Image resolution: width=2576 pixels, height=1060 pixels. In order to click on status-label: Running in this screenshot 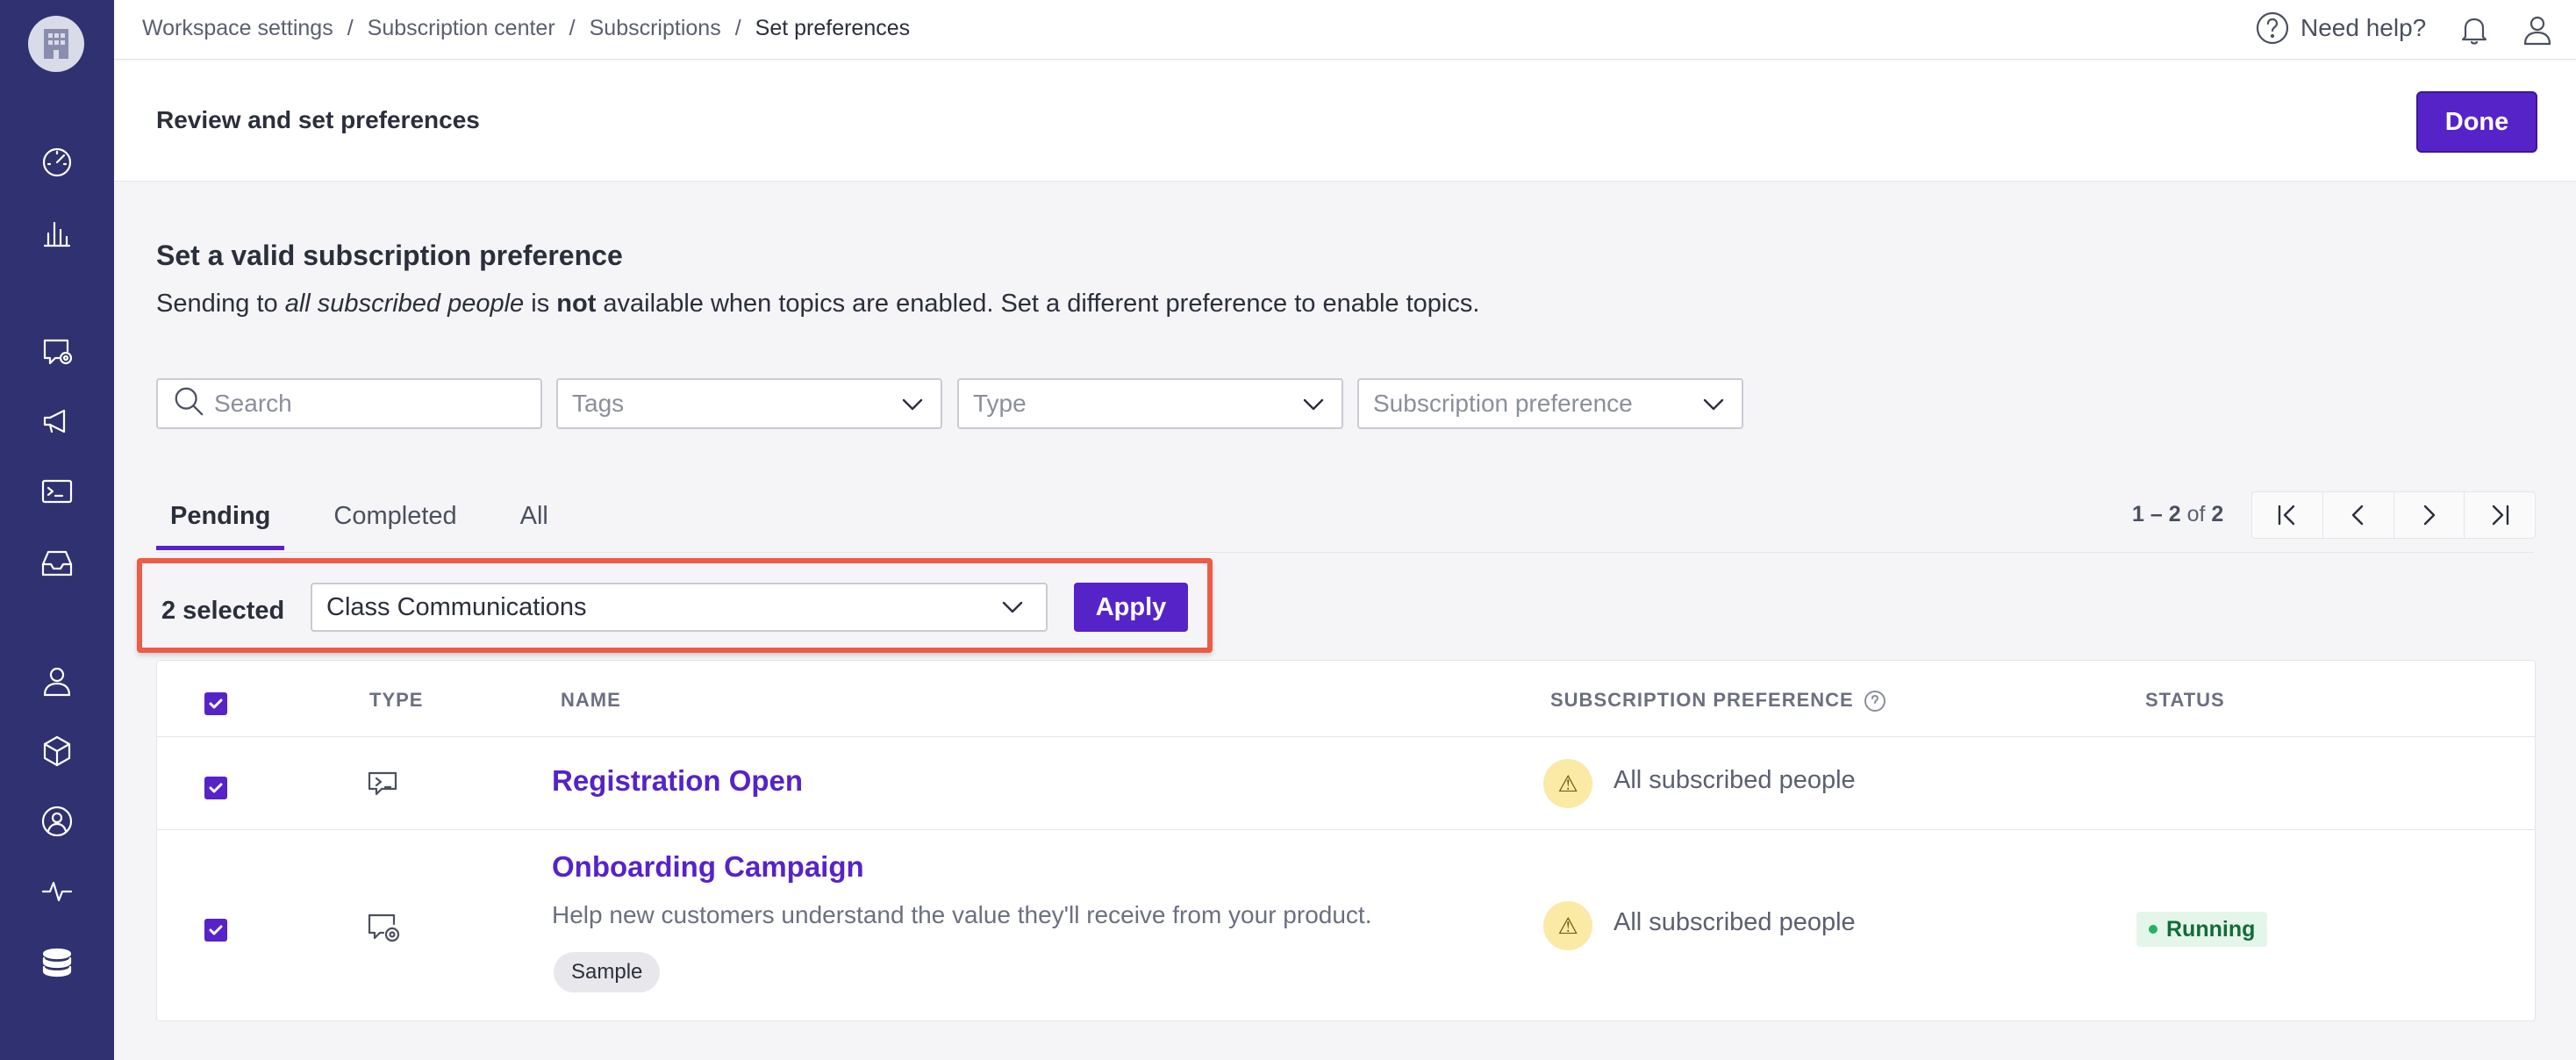, I will do `click(2211, 929)`.